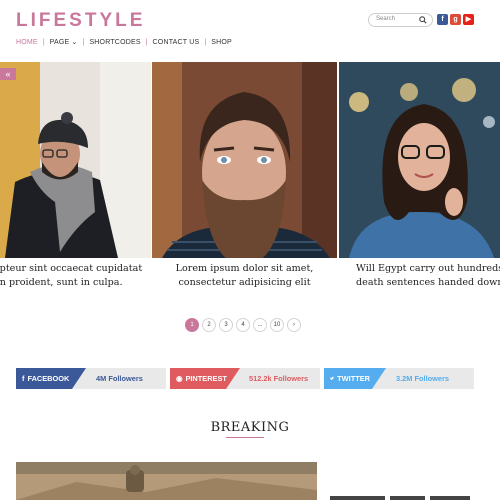  I want to click on search-placeholder: Search, so click(386, 19).